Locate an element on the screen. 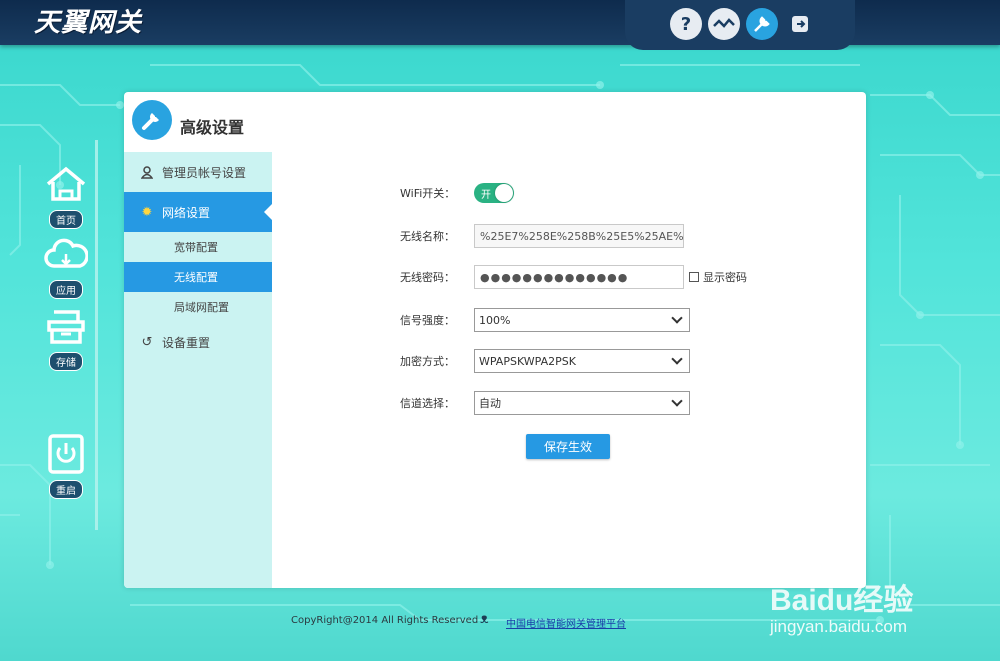 Image resolution: width=1000 pixels, height=661 pixels. side-rail-line is located at coordinates (96, 335).